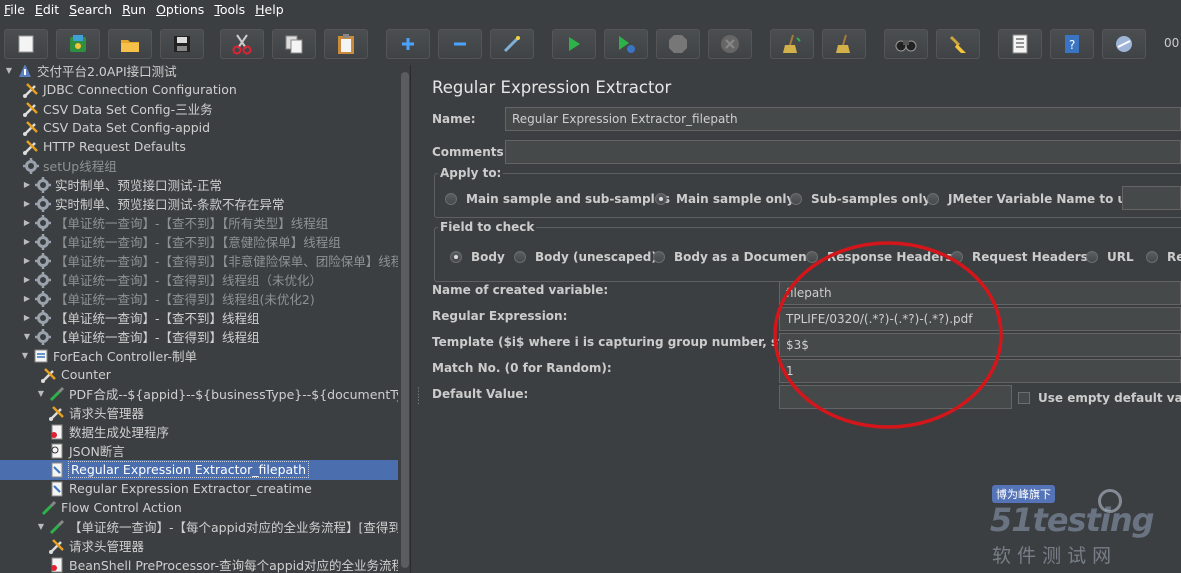  What do you see at coordinates (69, 165) in the screenshot?
I see `tree-node: setUp线程组` at bounding box center [69, 165].